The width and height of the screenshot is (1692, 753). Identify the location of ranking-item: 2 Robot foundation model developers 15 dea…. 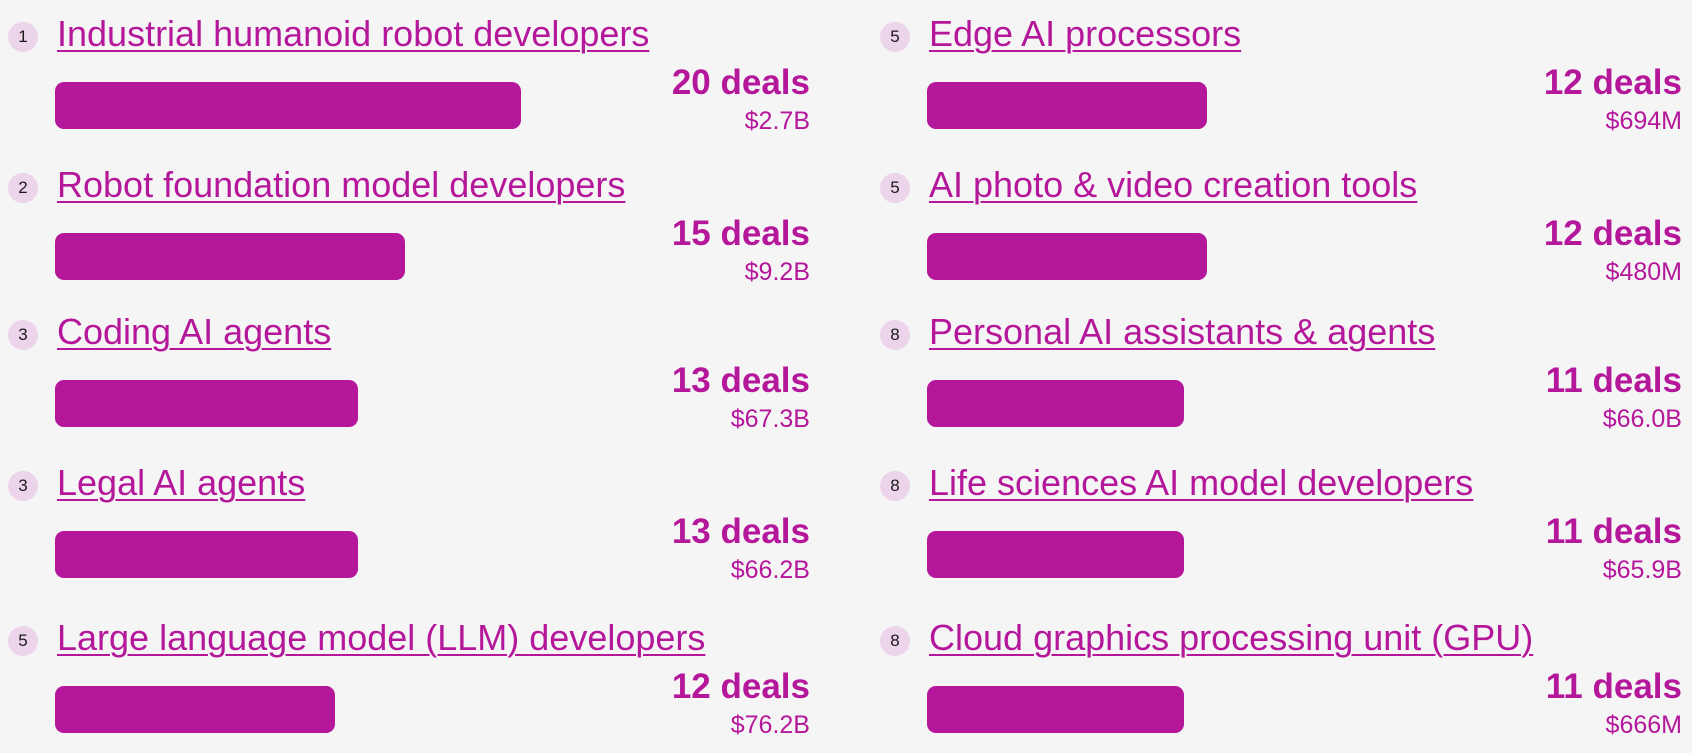
(405, 230).